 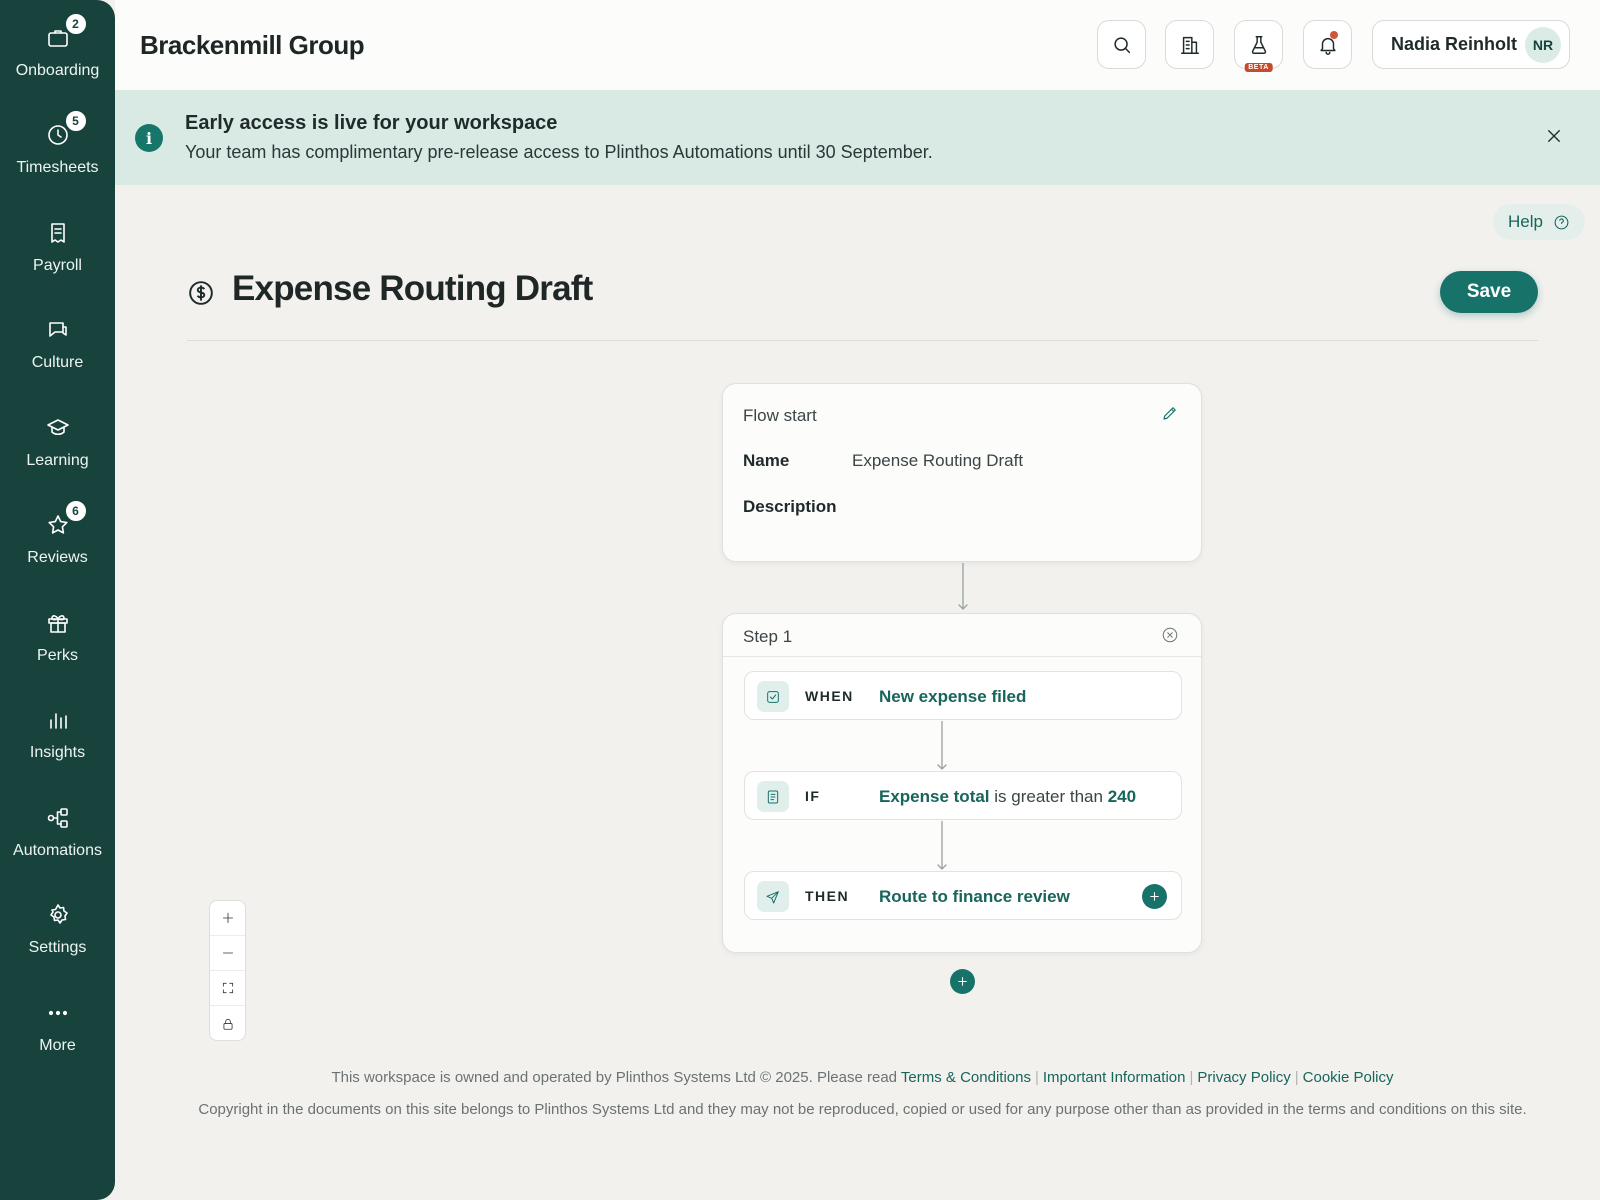 I want to click on sidebar-item-culture: Culture, so click(x=57, y=337).